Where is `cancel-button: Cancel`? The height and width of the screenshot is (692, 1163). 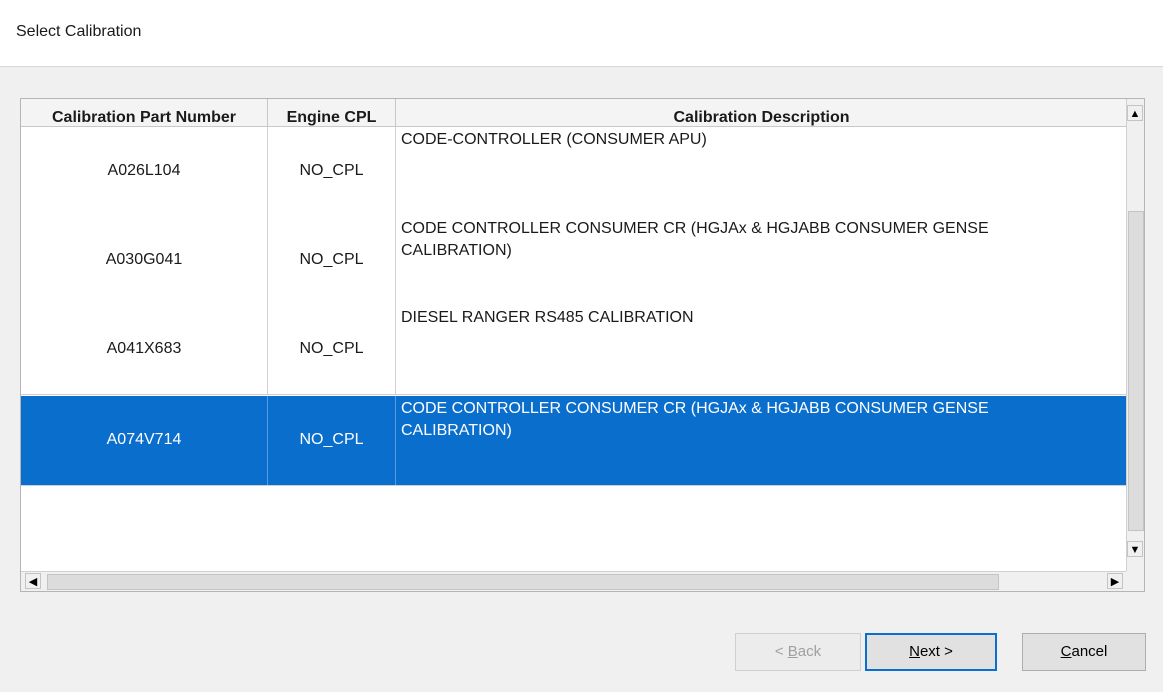
cancel-button: Cancel is located at coordinates (1084, 652).